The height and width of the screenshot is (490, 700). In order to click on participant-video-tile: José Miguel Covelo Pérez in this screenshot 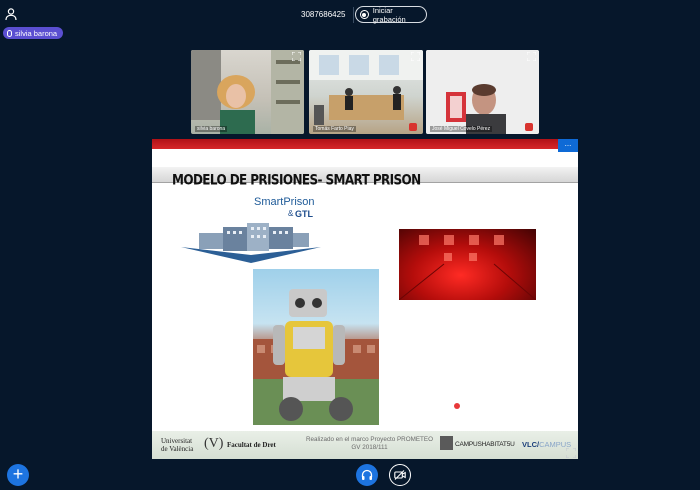, I will do `click(482, 92)`.